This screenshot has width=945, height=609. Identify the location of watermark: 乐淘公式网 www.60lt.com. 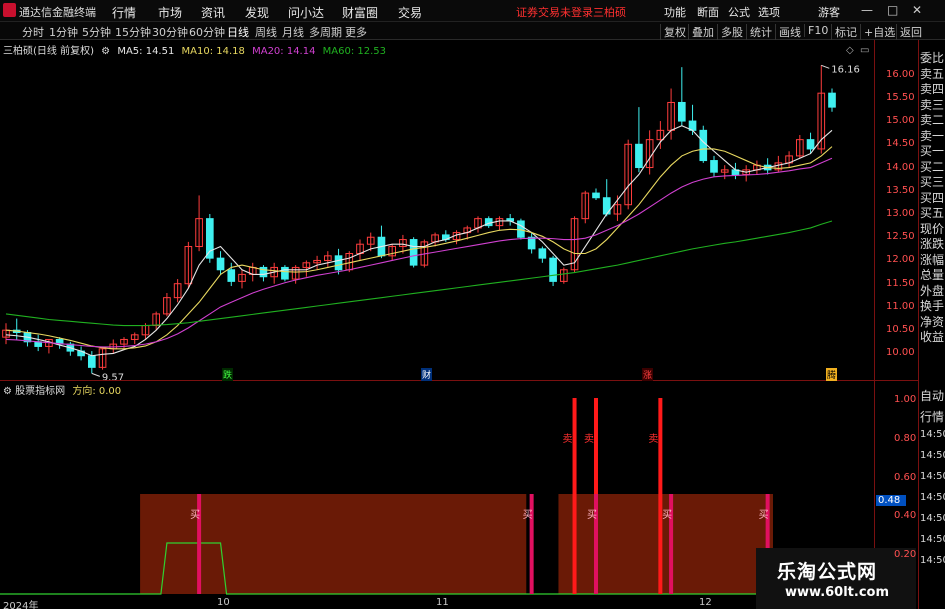
(836, 578).